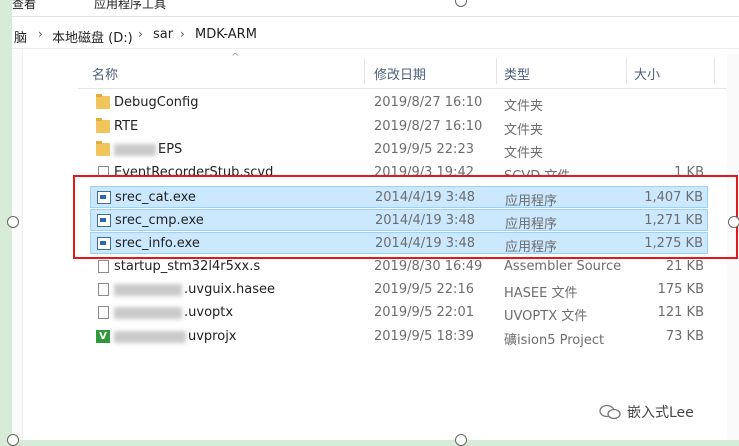 This screenshot has height=446, width=739. What do you see at coordinates (424, 149) in the screenshot?
I see `file-date: 2019/9/5 22:23` at bounding box center [424, 149].